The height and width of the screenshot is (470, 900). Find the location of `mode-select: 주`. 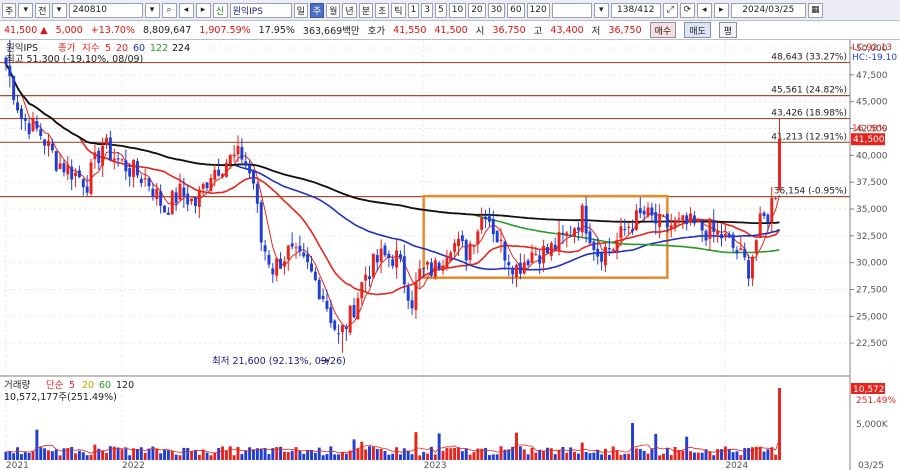

mode-select: 주 is located at coordinates (9, 10).